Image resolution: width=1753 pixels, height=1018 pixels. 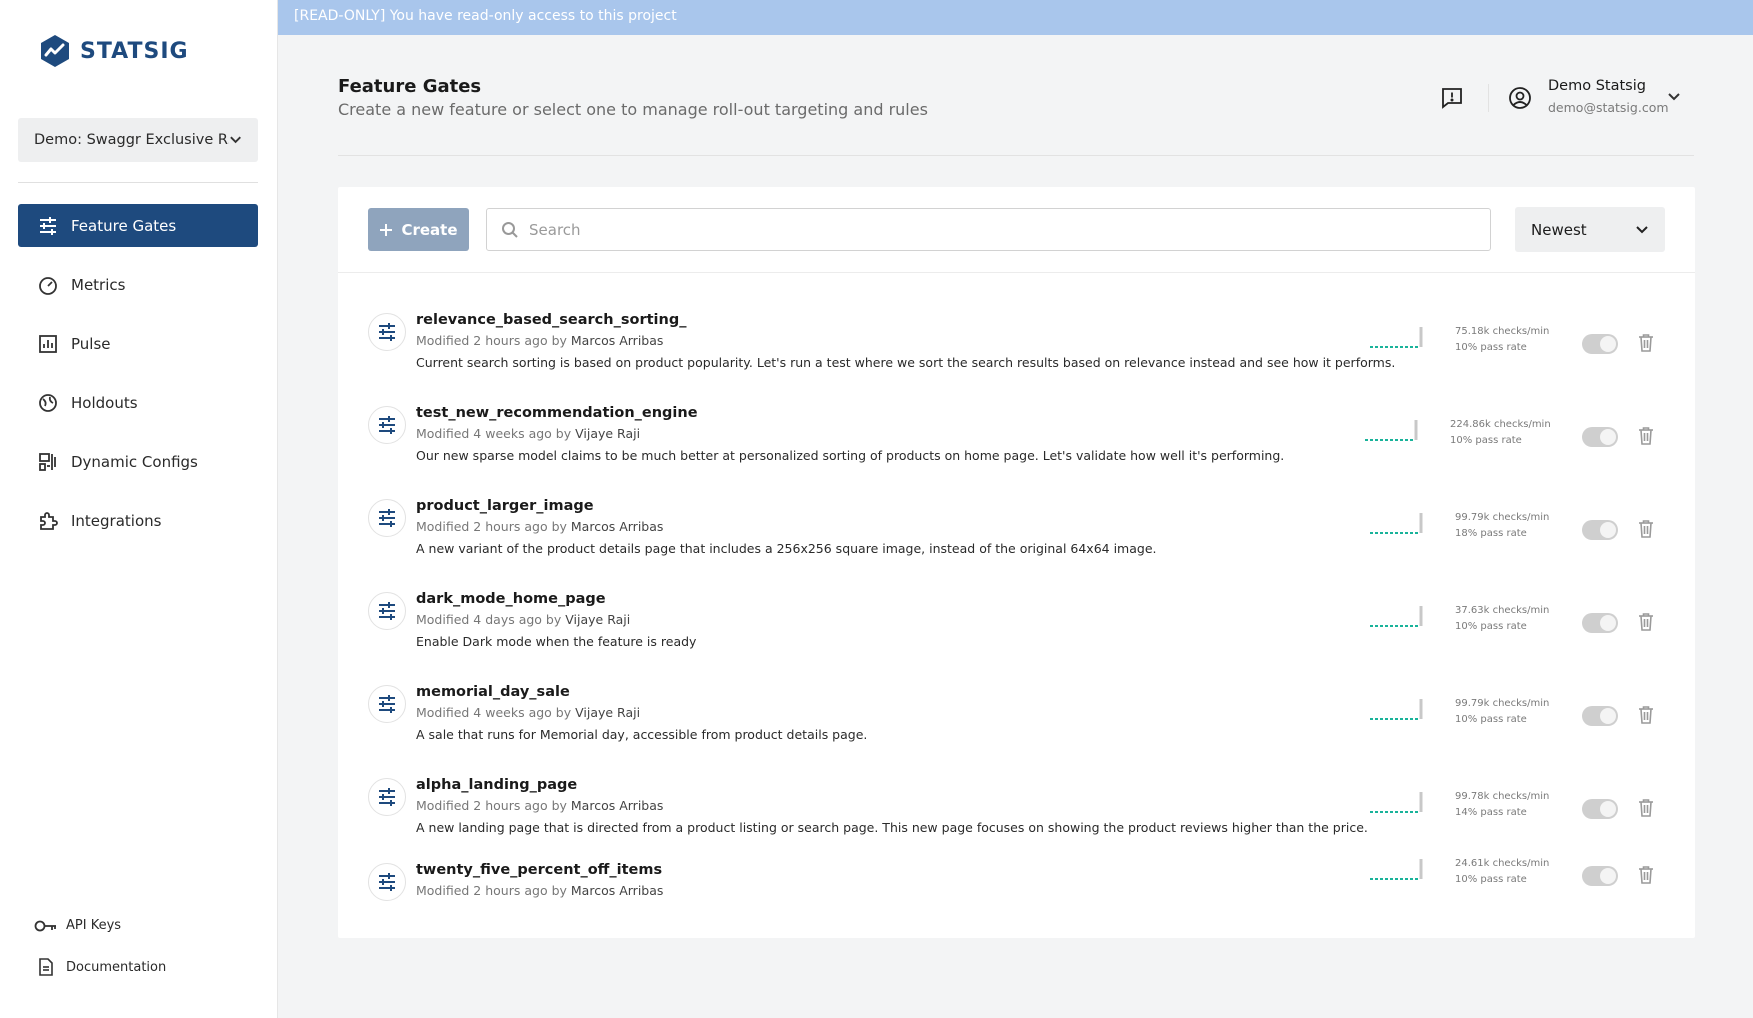 What do you see at coordinates (1016, 155) in the screenshot?
I see `header-divider-line` at bounding box center [1016, 155].